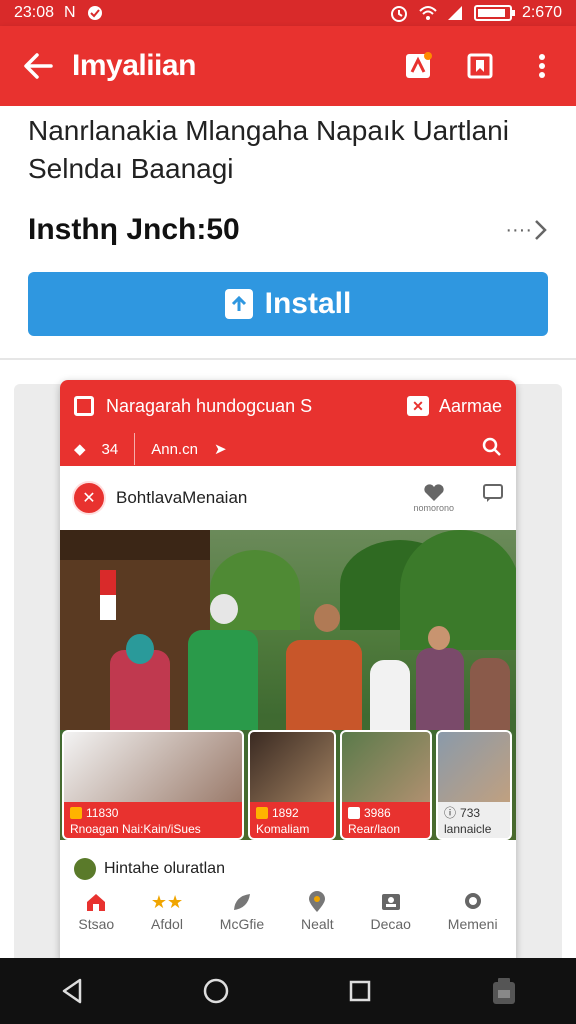  Describe the element at coordinates (292, 785) in the screenshot. I see `thumbnail-card: 1892 Komaliam` at that location.